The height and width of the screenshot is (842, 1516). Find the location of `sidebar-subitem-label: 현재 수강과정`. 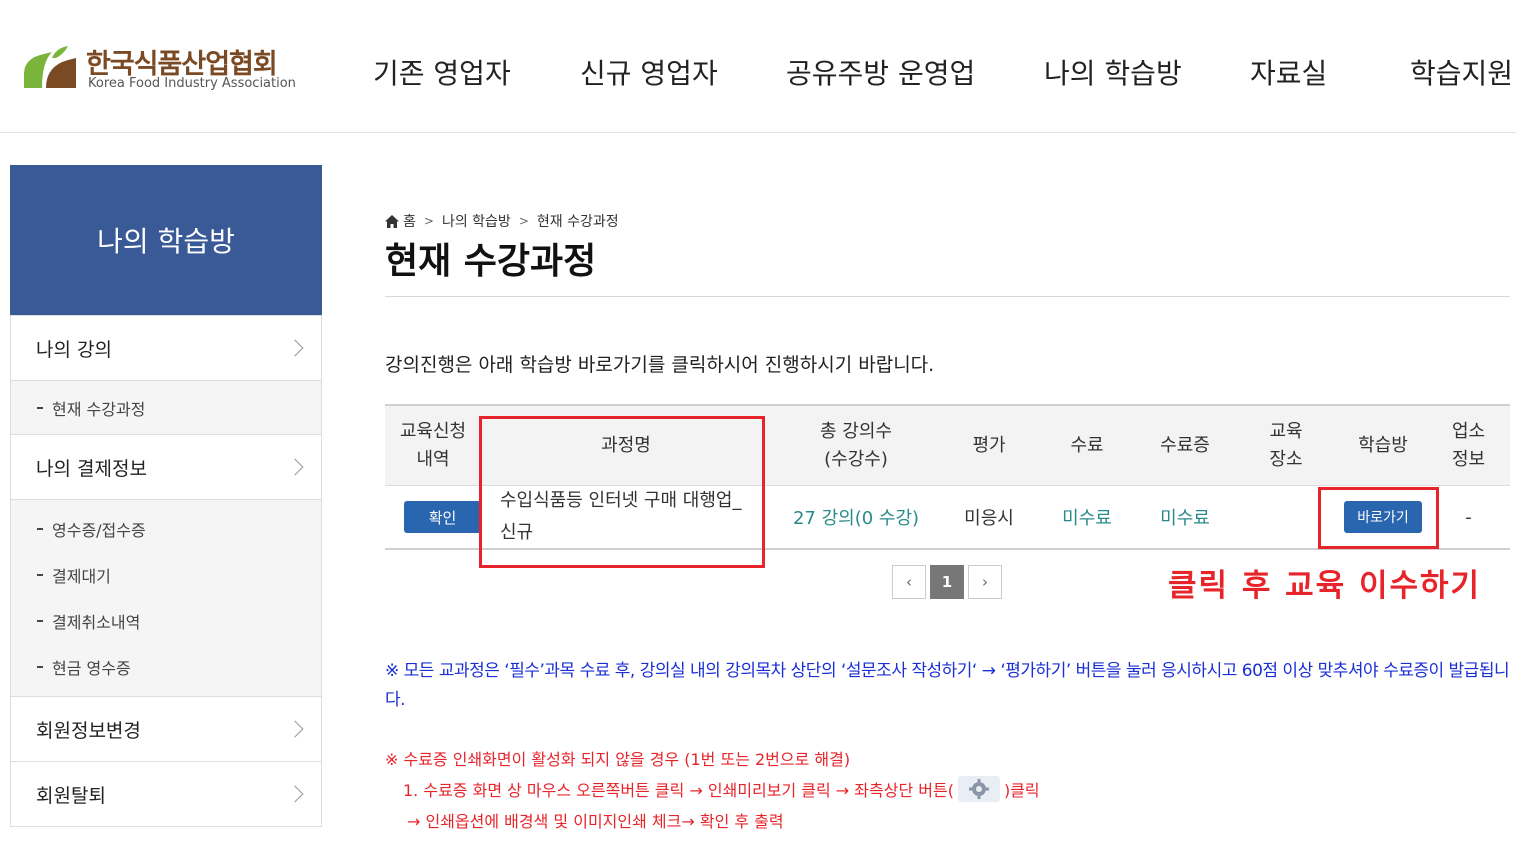

sidebar-subitem-label: 현재 수강과정 is located at coordinates (99, 409).